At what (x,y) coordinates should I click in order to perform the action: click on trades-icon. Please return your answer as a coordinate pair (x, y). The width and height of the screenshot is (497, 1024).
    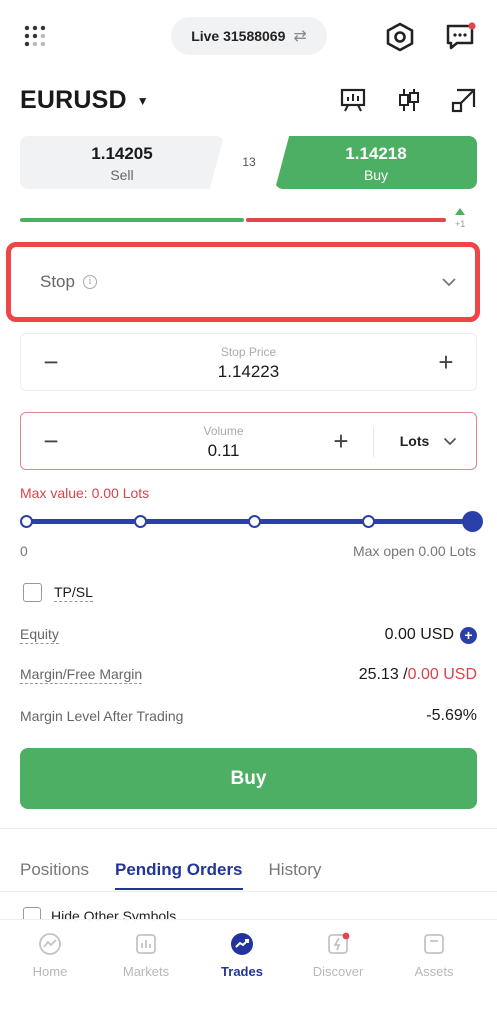
    Looking at the image, I should click on (242, 944).